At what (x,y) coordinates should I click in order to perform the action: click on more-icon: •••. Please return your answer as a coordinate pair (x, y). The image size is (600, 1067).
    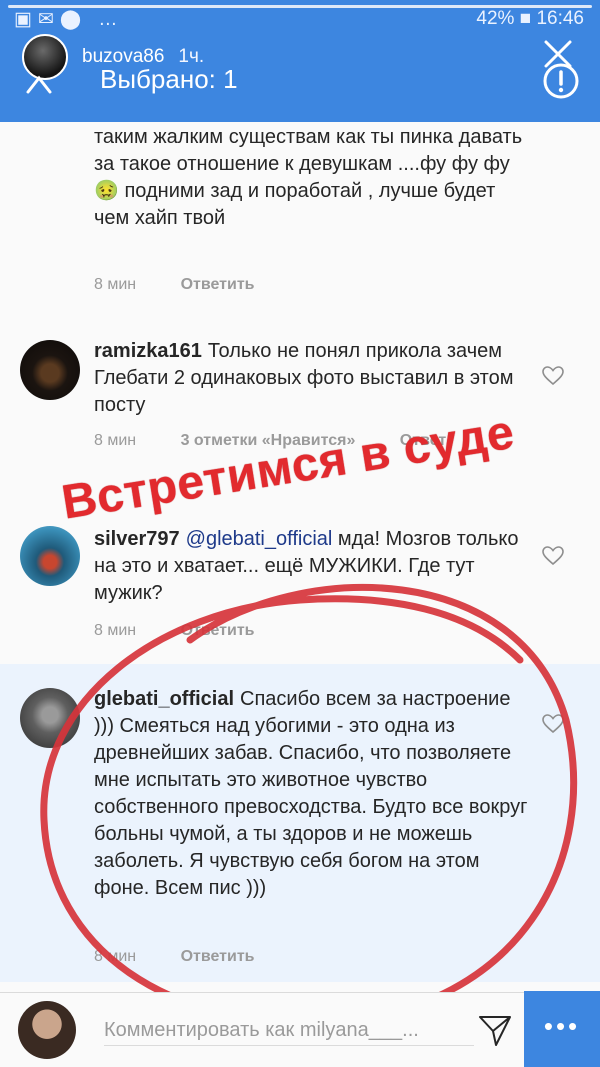
    Looking at the image, I should click on (562, 1026).